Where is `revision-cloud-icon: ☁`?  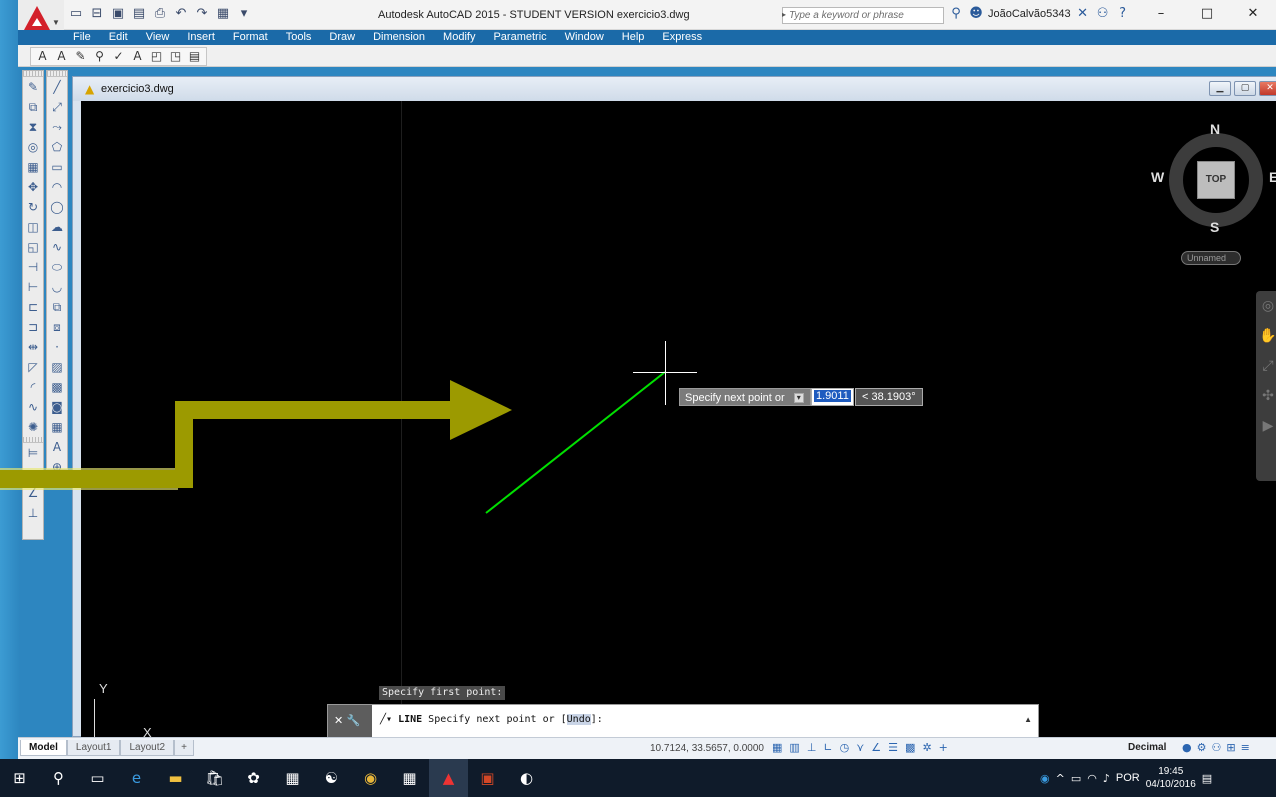
revision-cloud-icon: ☁ is located at coordinates (57, 227).